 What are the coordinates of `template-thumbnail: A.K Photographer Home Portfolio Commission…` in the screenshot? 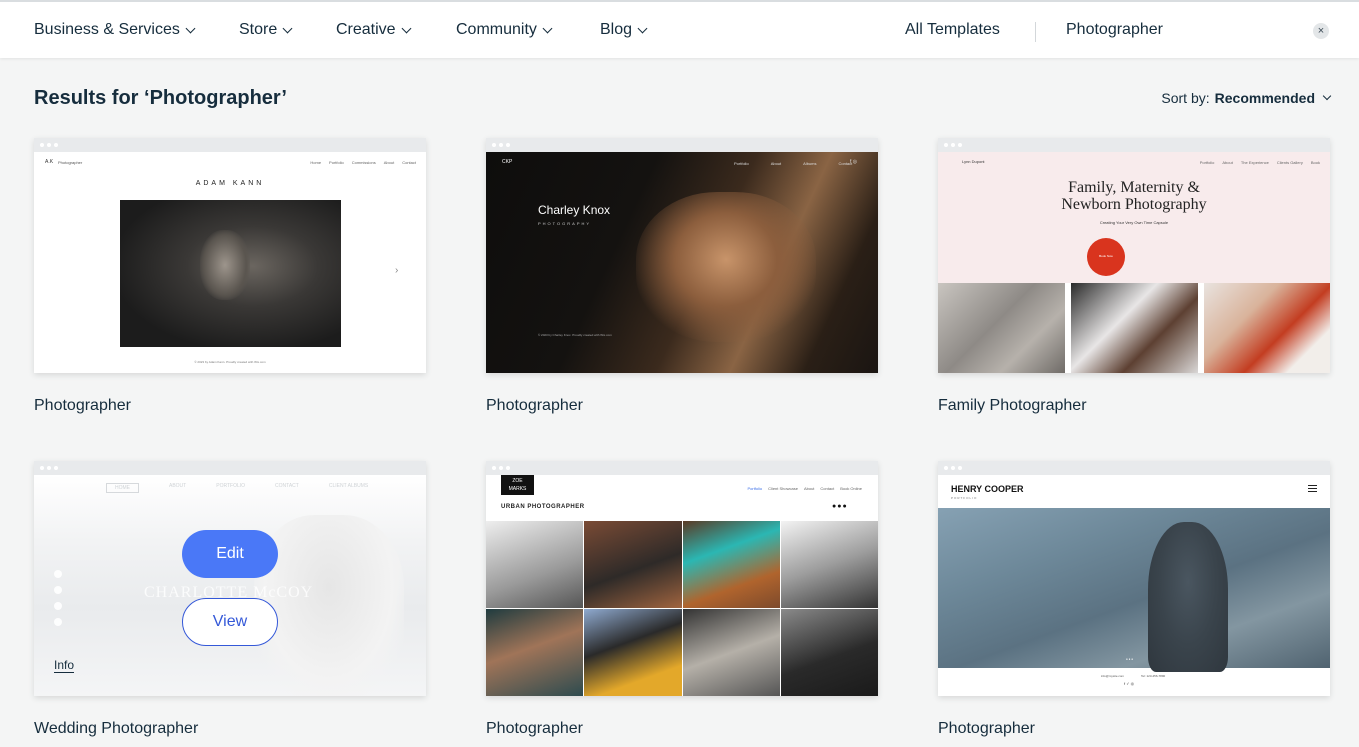 It's located at (230, 255).